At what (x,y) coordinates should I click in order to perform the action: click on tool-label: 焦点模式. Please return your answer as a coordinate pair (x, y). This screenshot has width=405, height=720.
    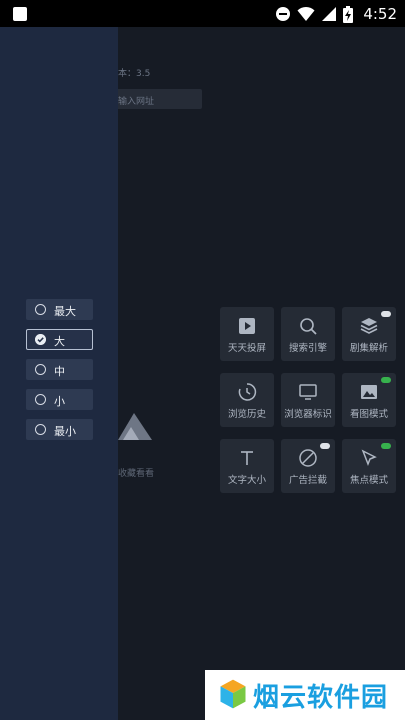
    Looking at the image, I should click on (368, 480).